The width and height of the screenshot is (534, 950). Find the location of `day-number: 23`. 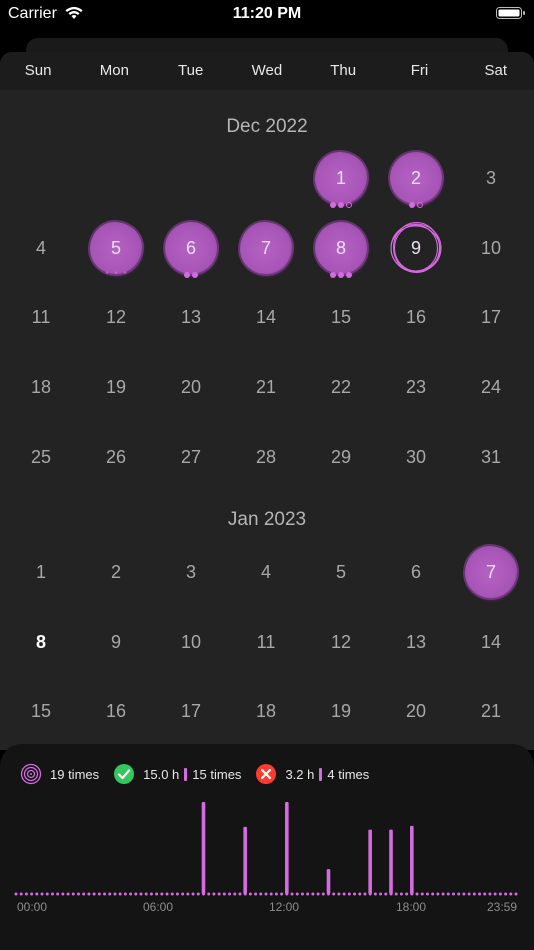

day-number: 23 is located at coordinates (416, 387).